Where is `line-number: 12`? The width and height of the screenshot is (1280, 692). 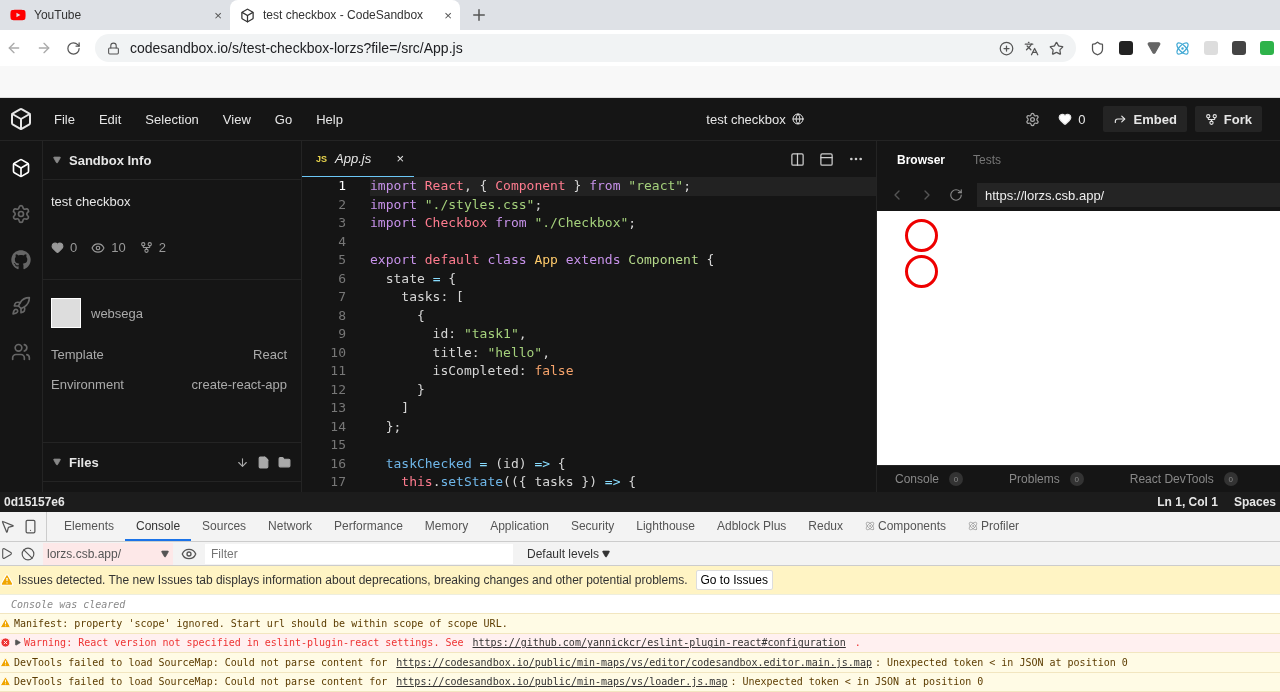
line-number: 12 is located at coordinates (338, 389).